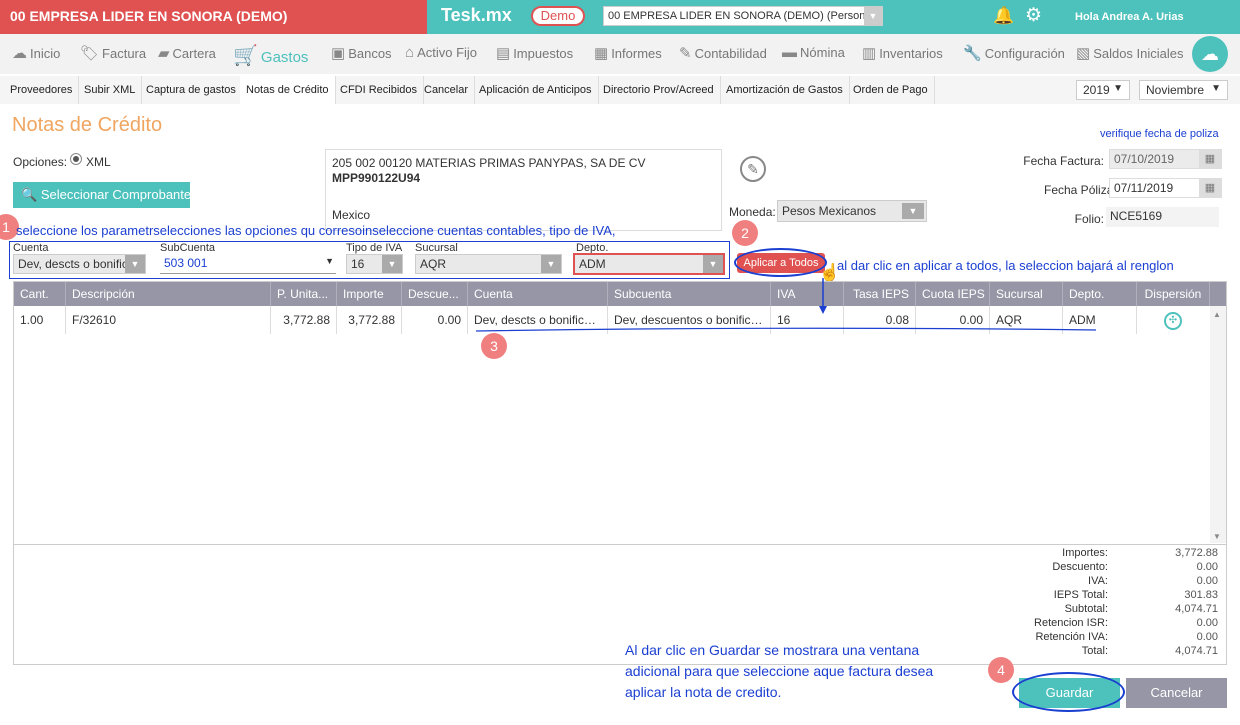 This screenshot has width=1240, height=725. What do you see at coordinates (786, 329) in the screenshot?
I see `annotation-underline` at bounding box center [786, 329].